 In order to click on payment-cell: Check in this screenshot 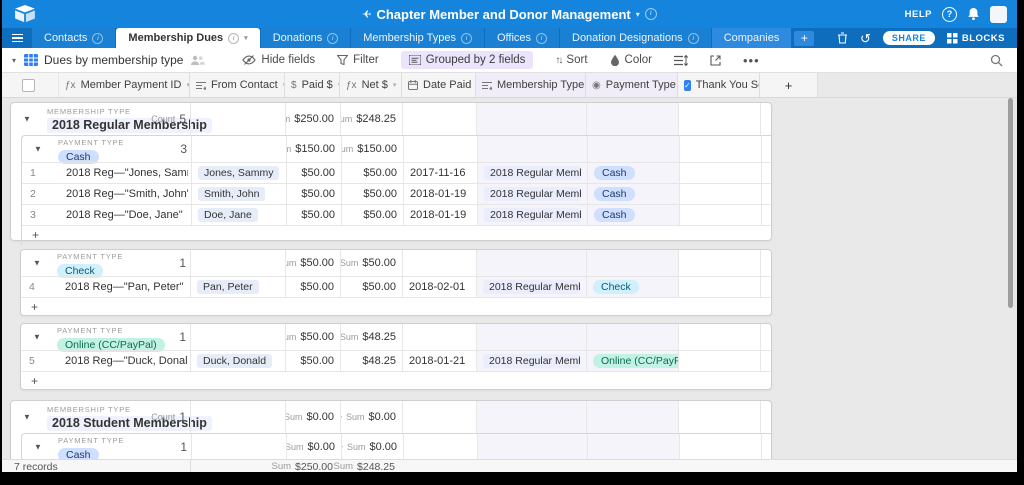, I will do `click(632, 287)`.